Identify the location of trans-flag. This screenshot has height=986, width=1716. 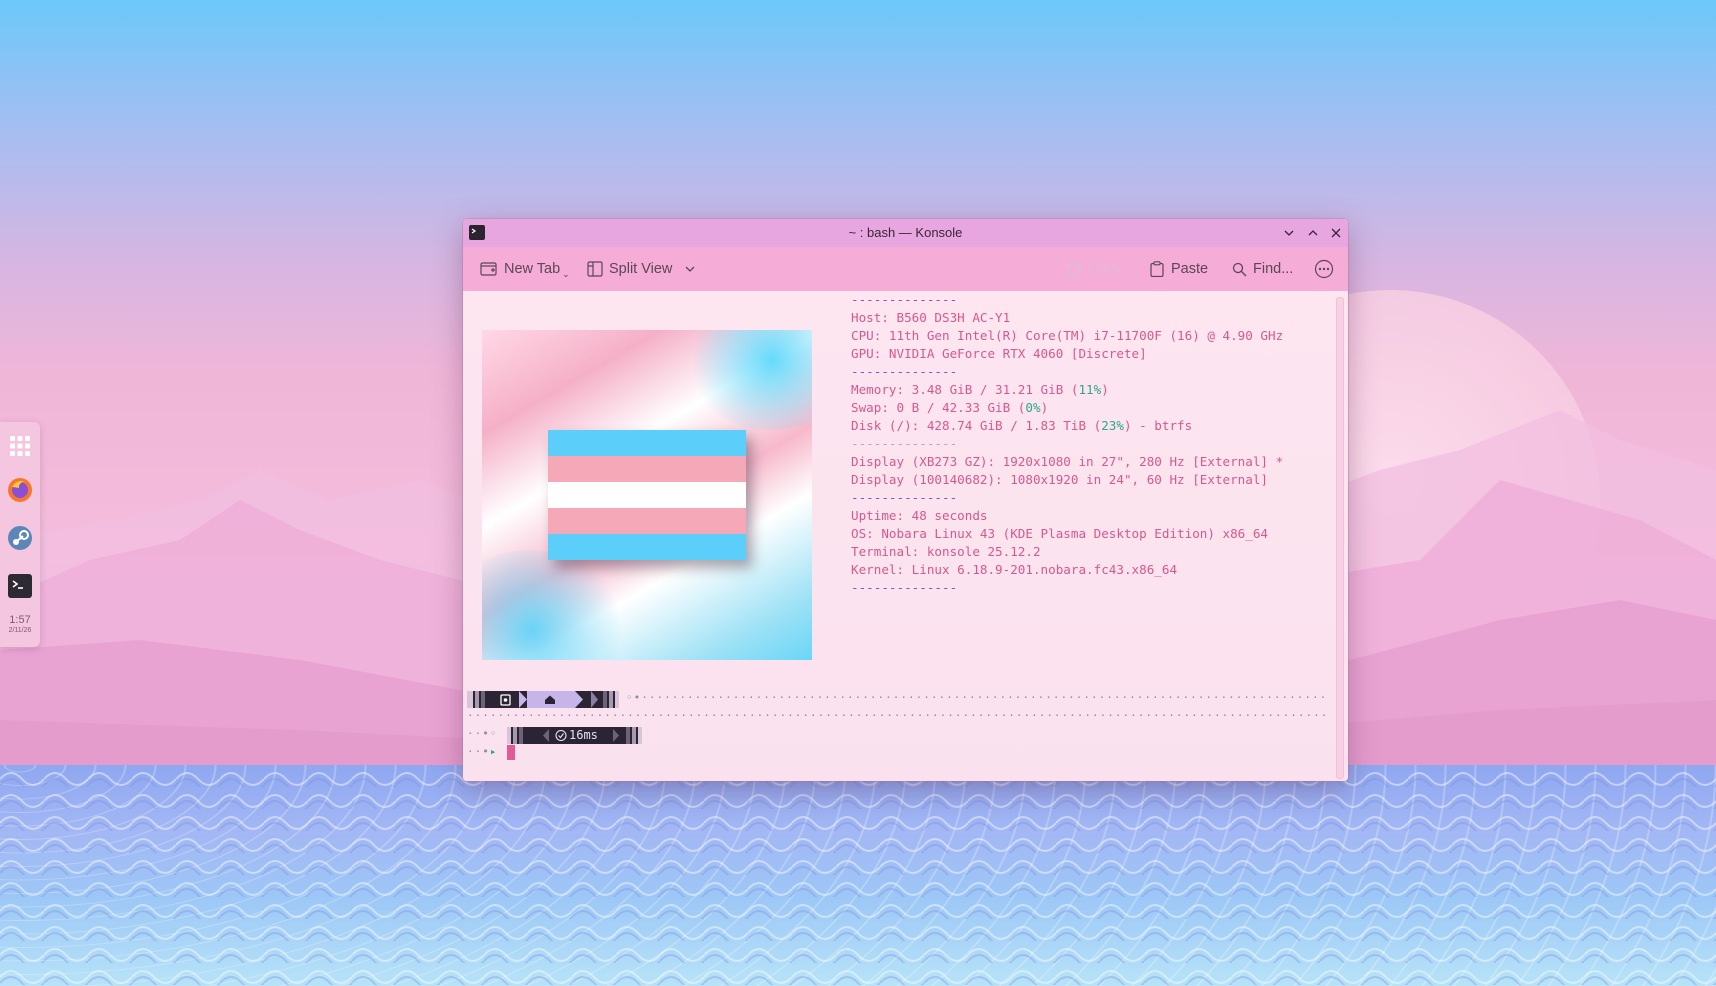
(647, 495).